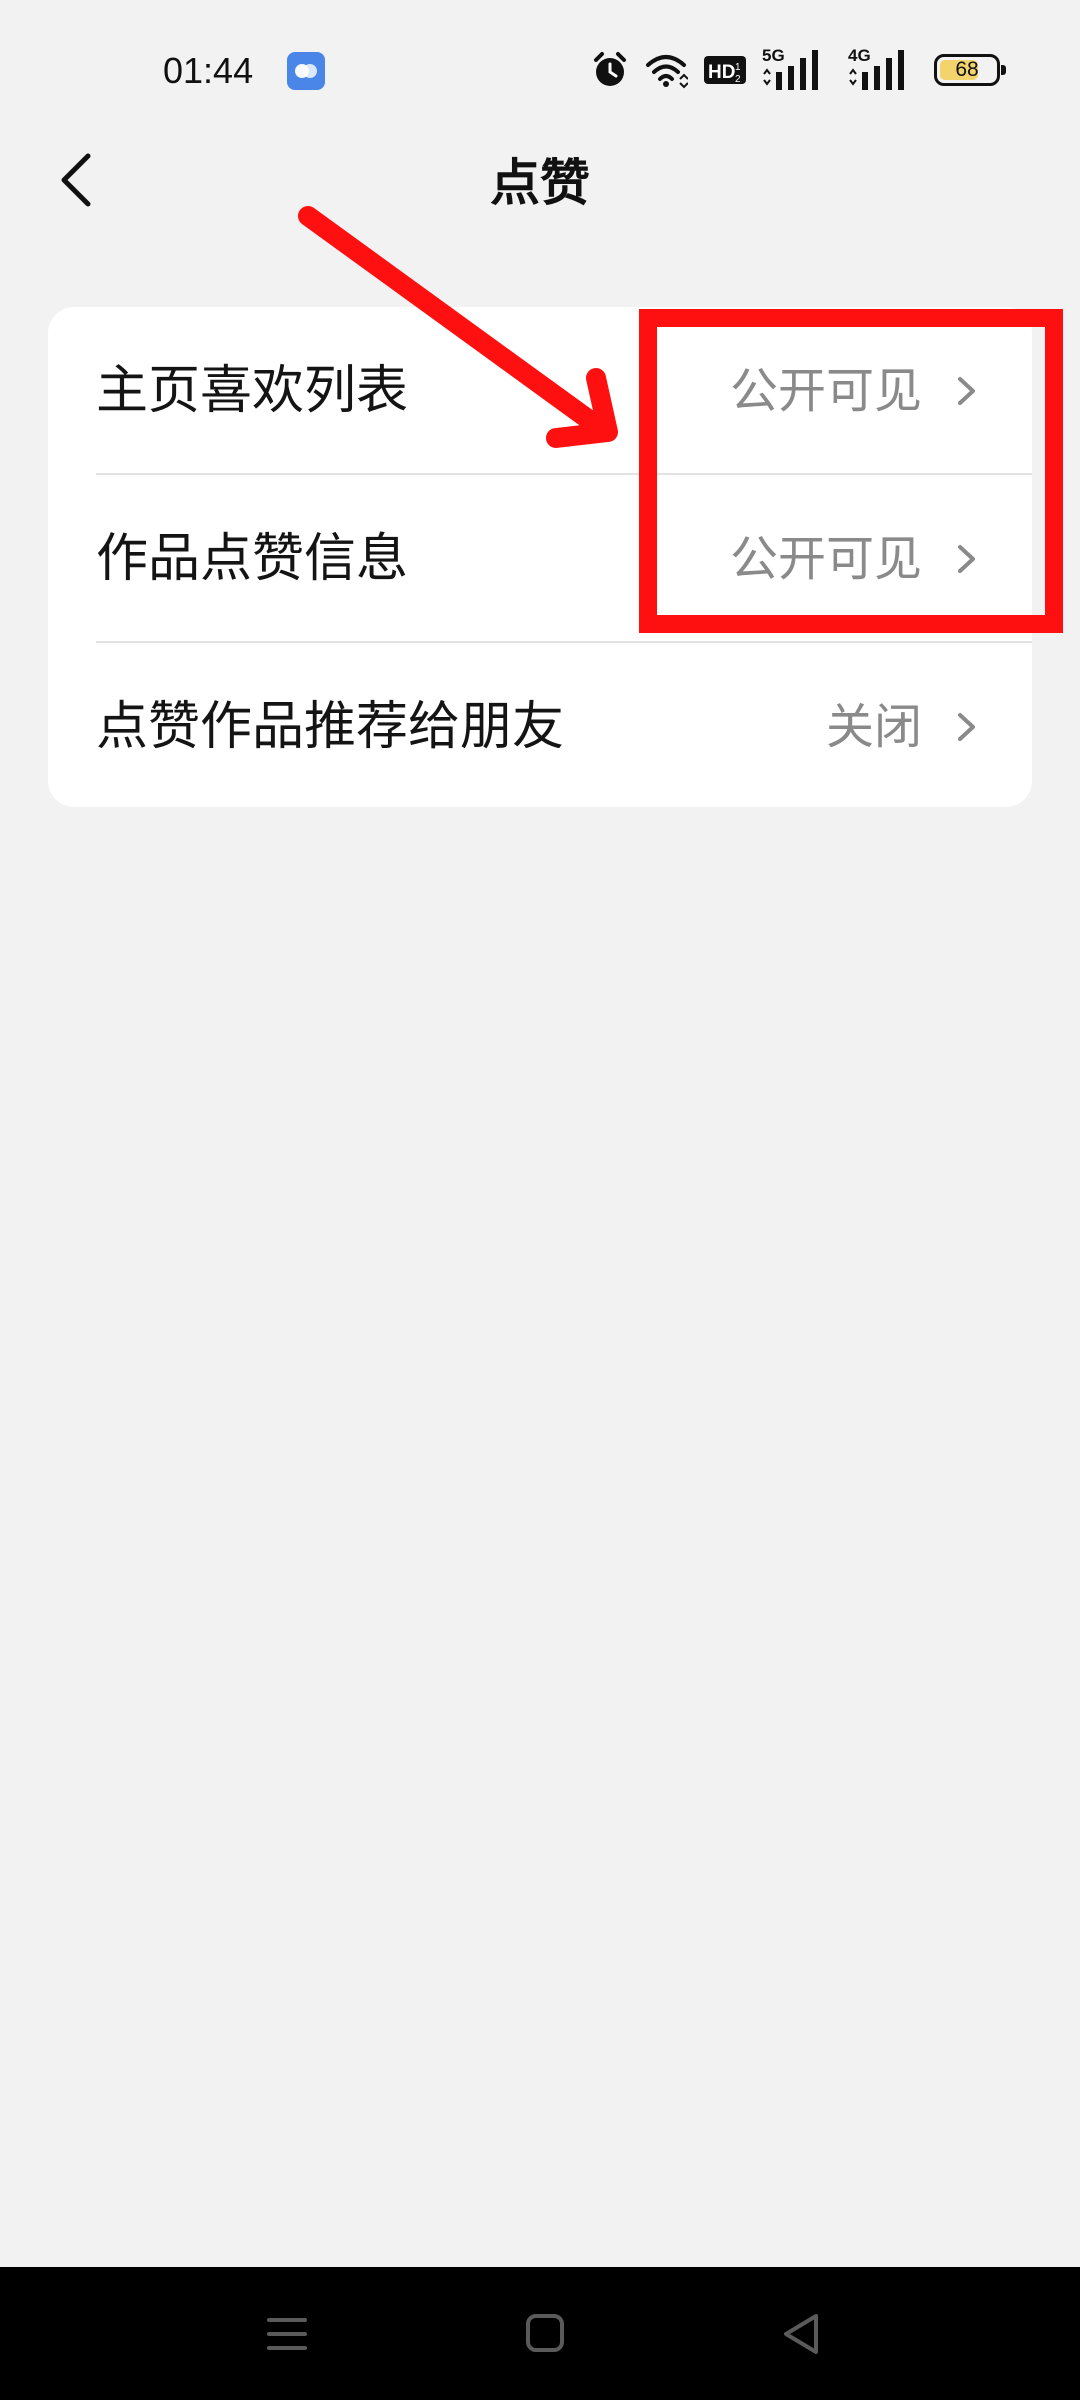 The width and height of the screenshot is (1080, 2400). I want to click on system-back-button, so click(802, 2334).